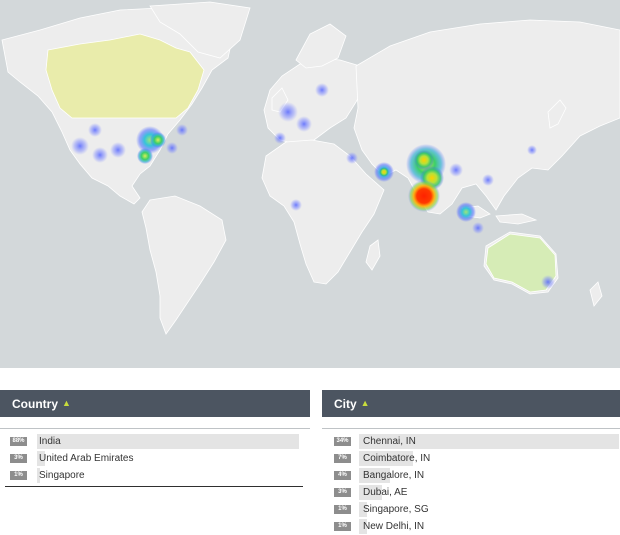 Image resolution: width=620 pixels, height=535 pixels. I want to click on list-item: 1% Singapore, SG, so click(471, 509).